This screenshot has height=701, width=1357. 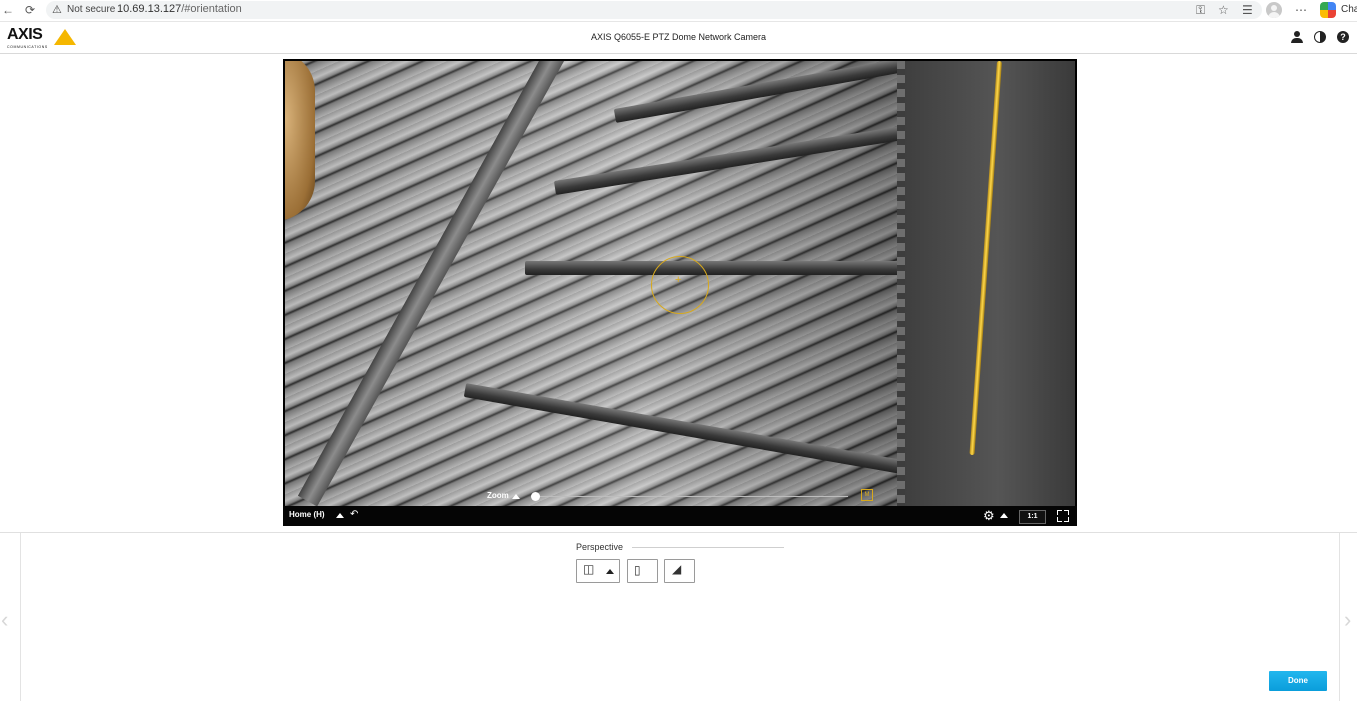 What do you see at coordinates (1320, 37) in the screenshot?
I see `contrast-icon` at bounding box center [1320, 37].